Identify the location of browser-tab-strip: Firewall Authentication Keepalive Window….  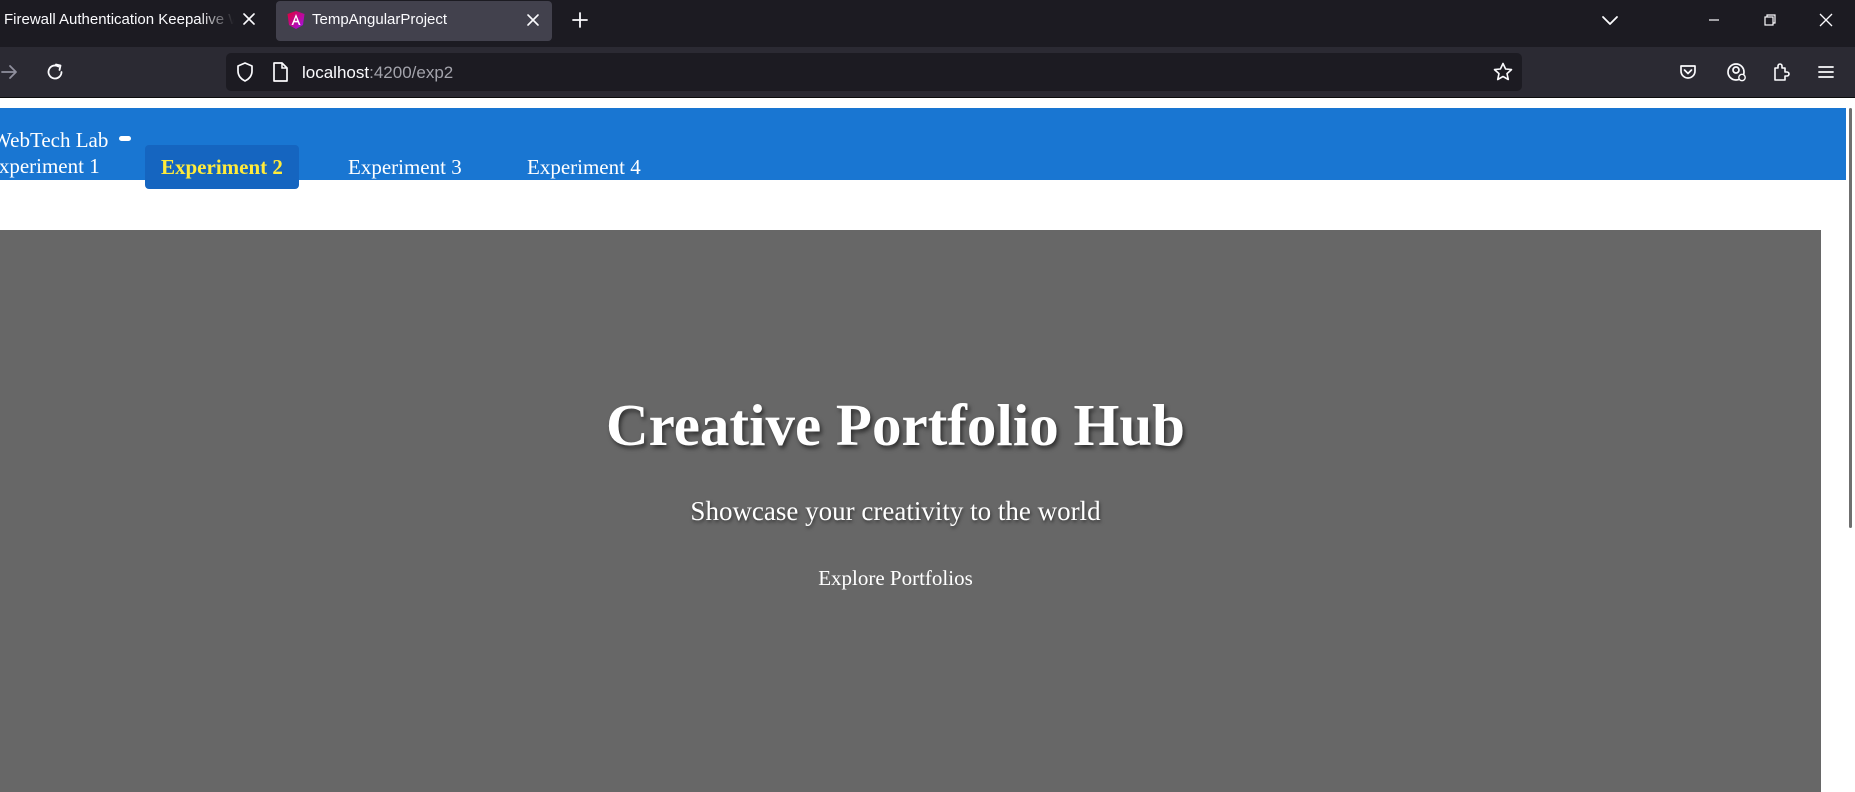
(927, 23).